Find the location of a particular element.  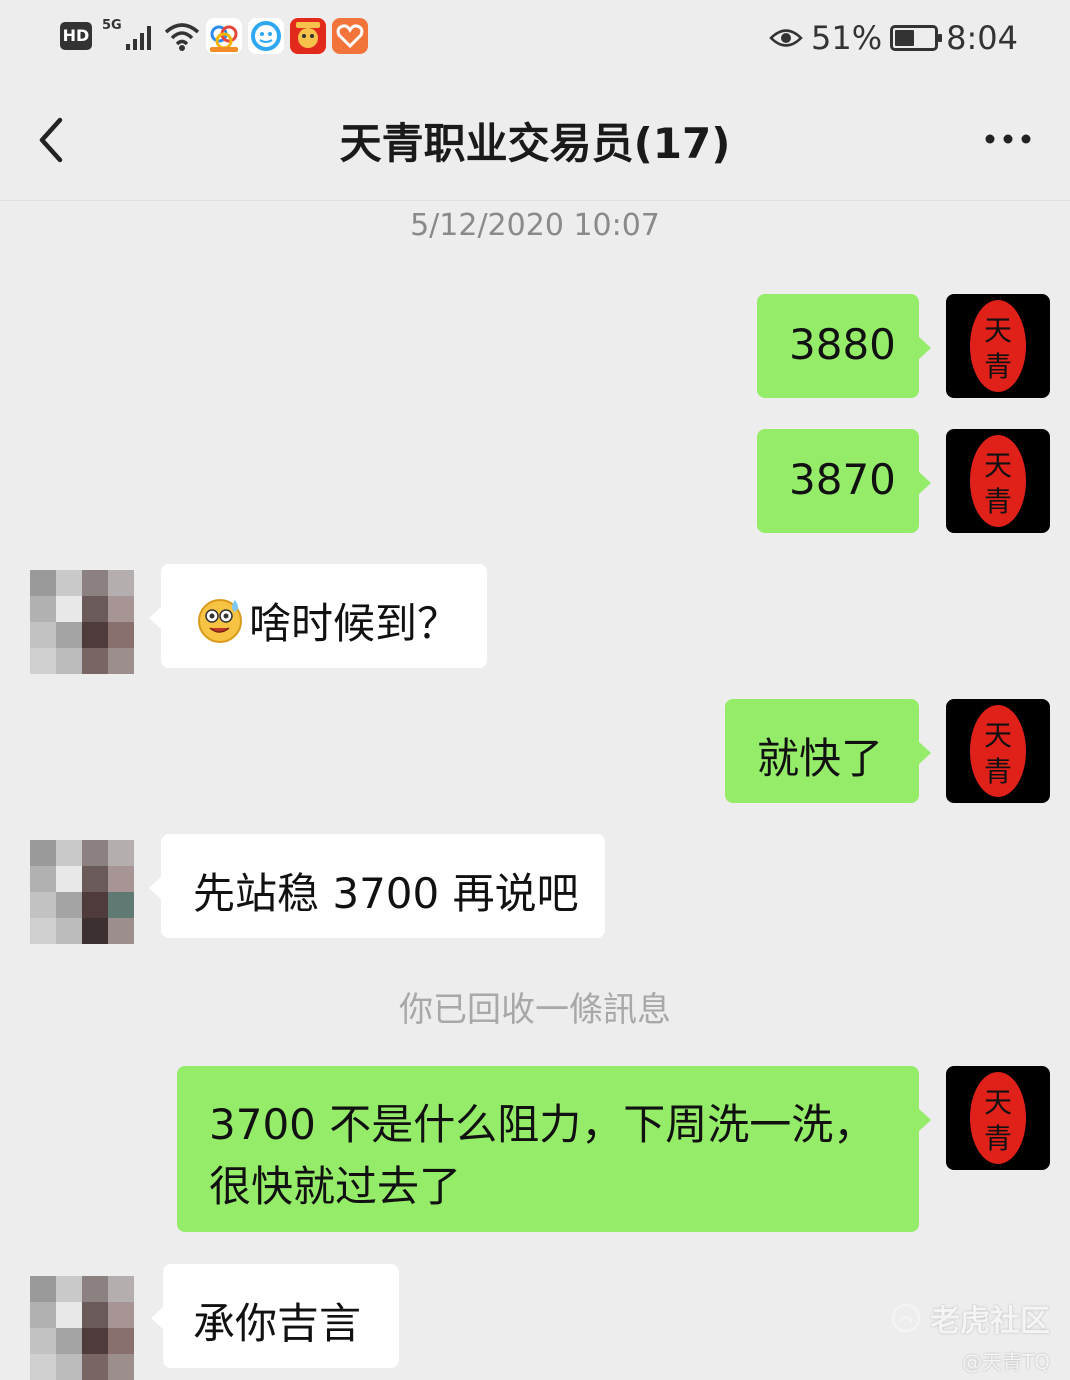

battery-percent: 51% is located at coordinates (847, 38).